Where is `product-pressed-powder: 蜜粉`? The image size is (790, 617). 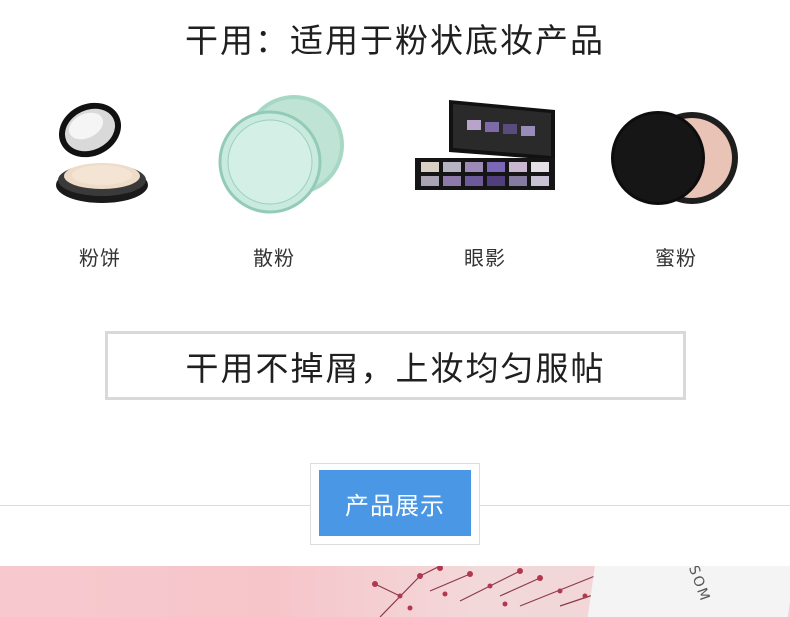
product-pressed-powder: 蜜粉 is located at coordinates (676, 185).